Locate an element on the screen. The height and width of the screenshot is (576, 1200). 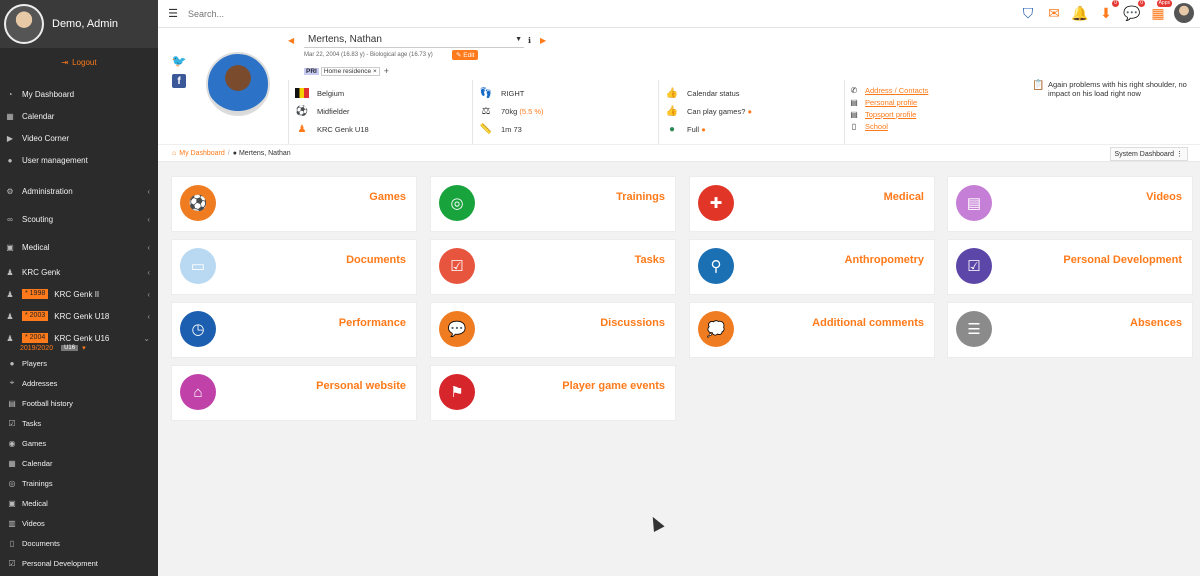
sidebar-subitem-videos: ▥ Videos is located at coordinates (79, 523).